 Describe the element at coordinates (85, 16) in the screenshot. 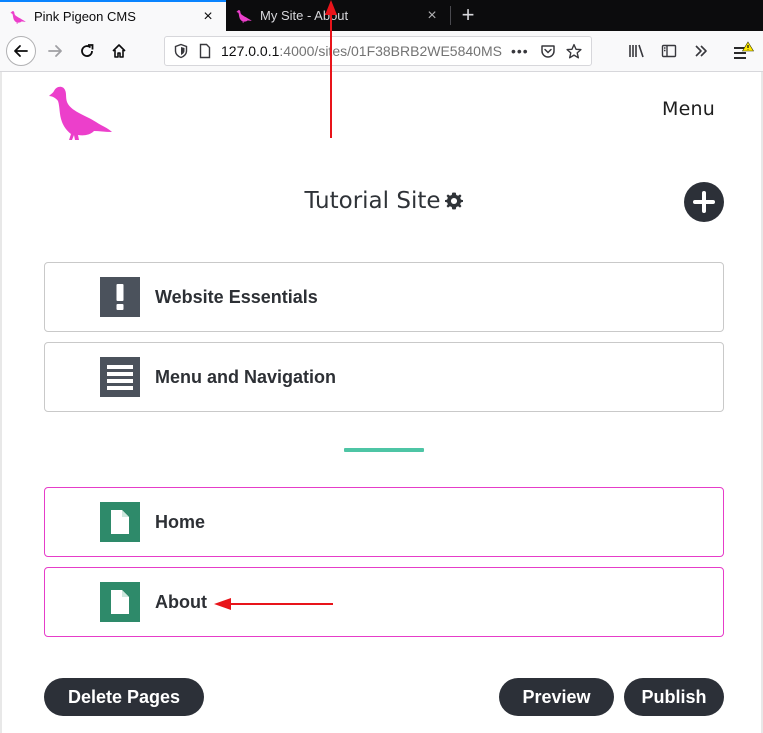

I see `tab-title: Pink Pigeon CMS` at that location.